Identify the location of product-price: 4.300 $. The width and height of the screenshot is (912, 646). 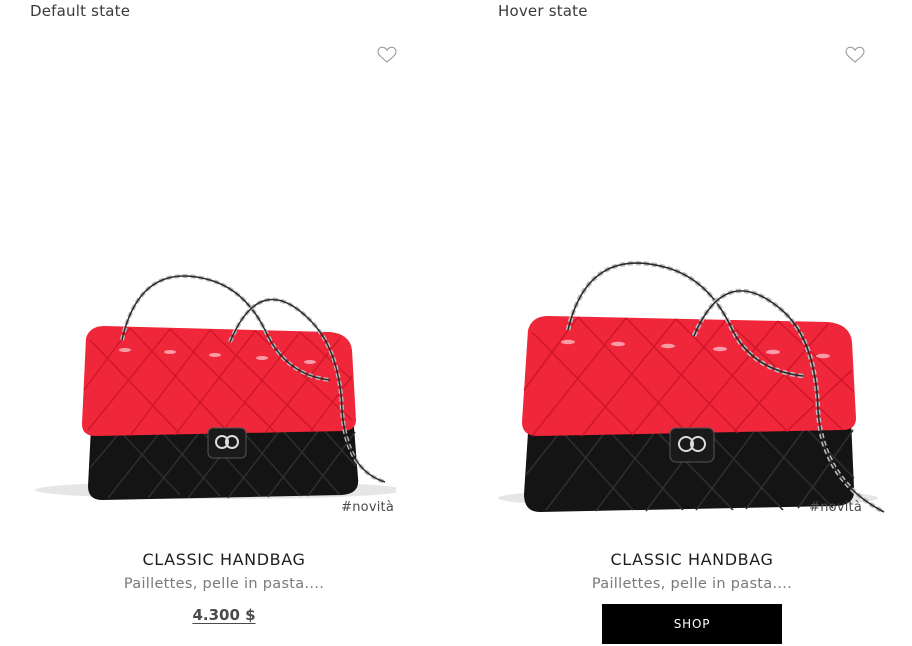
(224, 615).